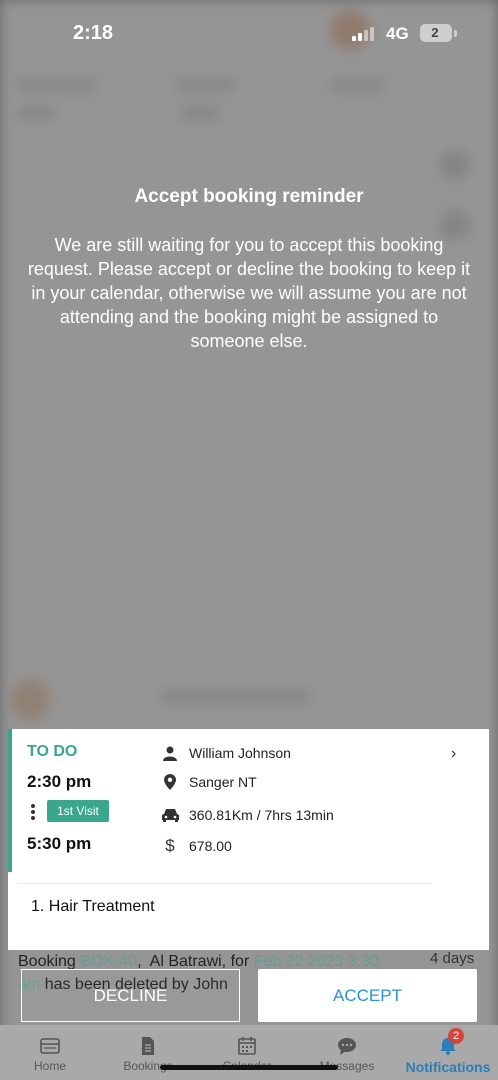  Describe the element at coordinates (247, 1046) in the screenshot. I see `calendar-icon` at that location.